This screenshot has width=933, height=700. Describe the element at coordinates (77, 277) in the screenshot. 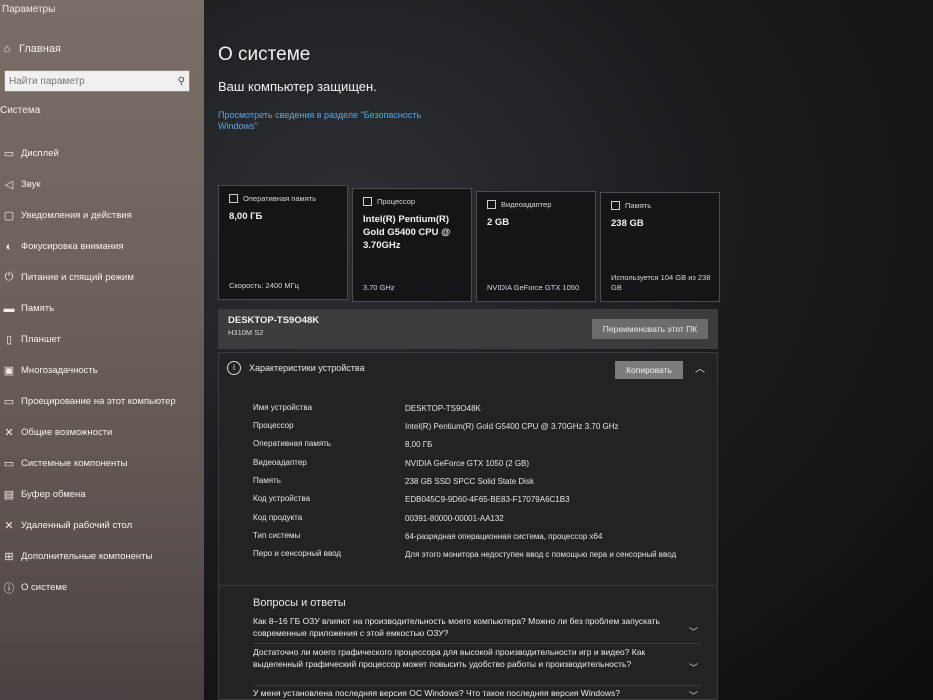

I see `sidebar-item-label: Питание и спящий режим` at that location.